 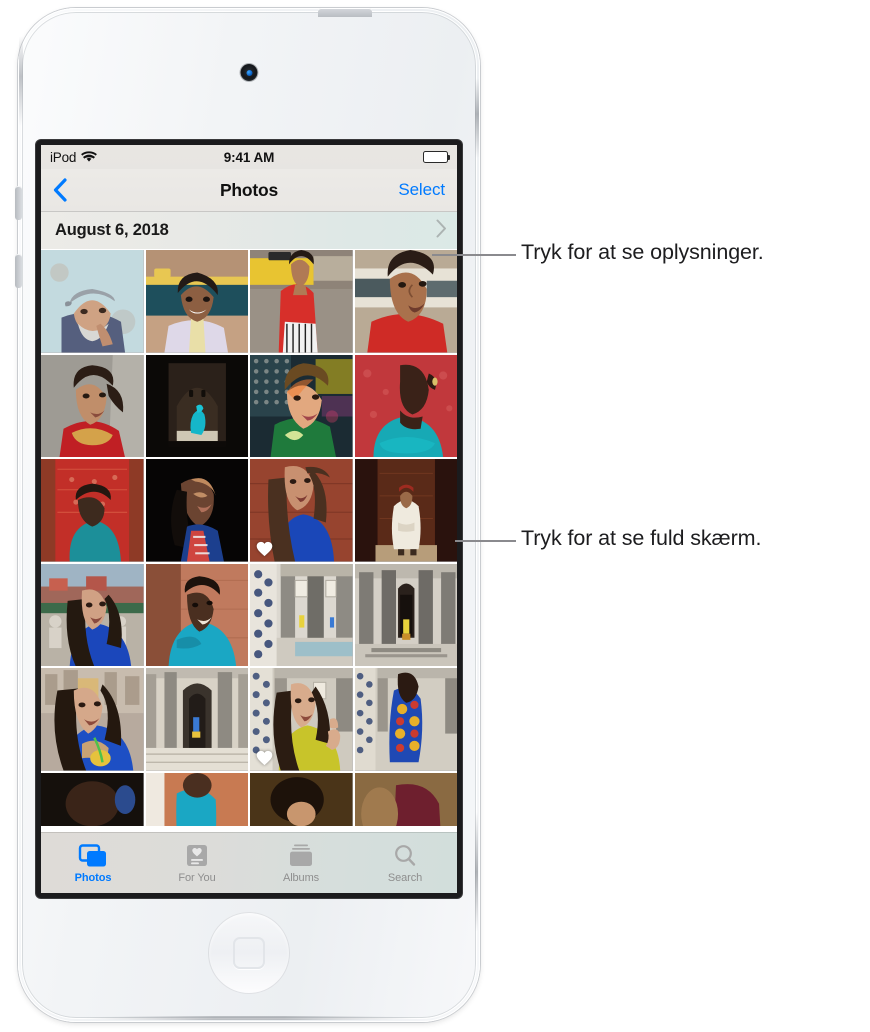 I want to click on battery-full-icon, so click(x=436, y=157).